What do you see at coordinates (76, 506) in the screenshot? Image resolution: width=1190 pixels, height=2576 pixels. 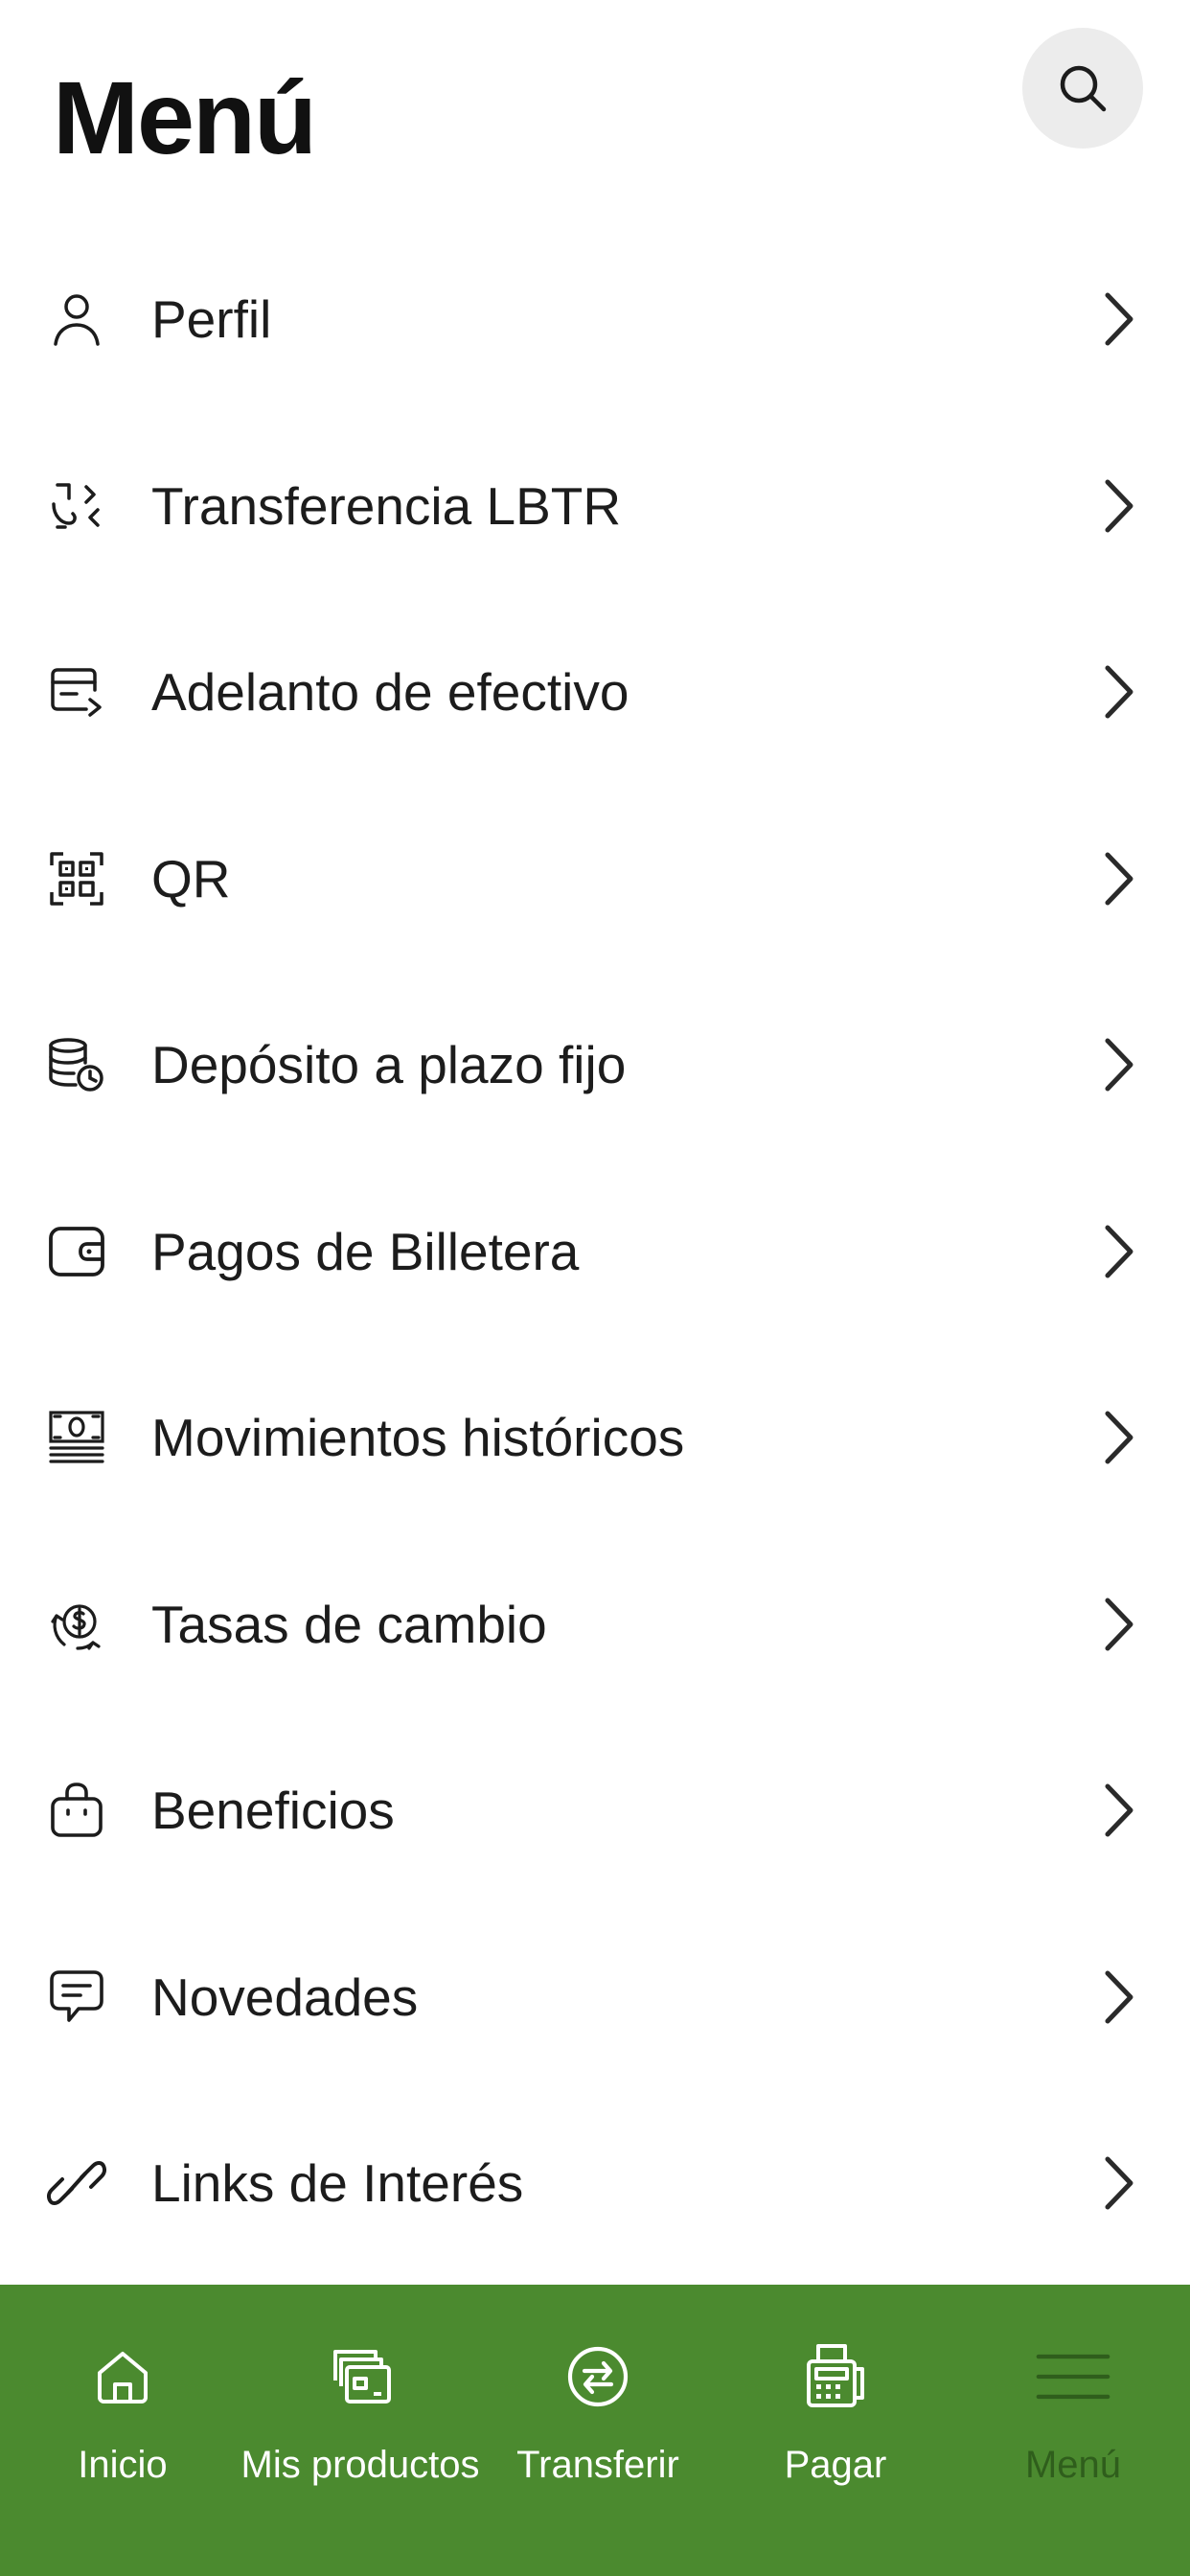 I see `transfer-lbtr-icon` at bounding box center [76, 506].